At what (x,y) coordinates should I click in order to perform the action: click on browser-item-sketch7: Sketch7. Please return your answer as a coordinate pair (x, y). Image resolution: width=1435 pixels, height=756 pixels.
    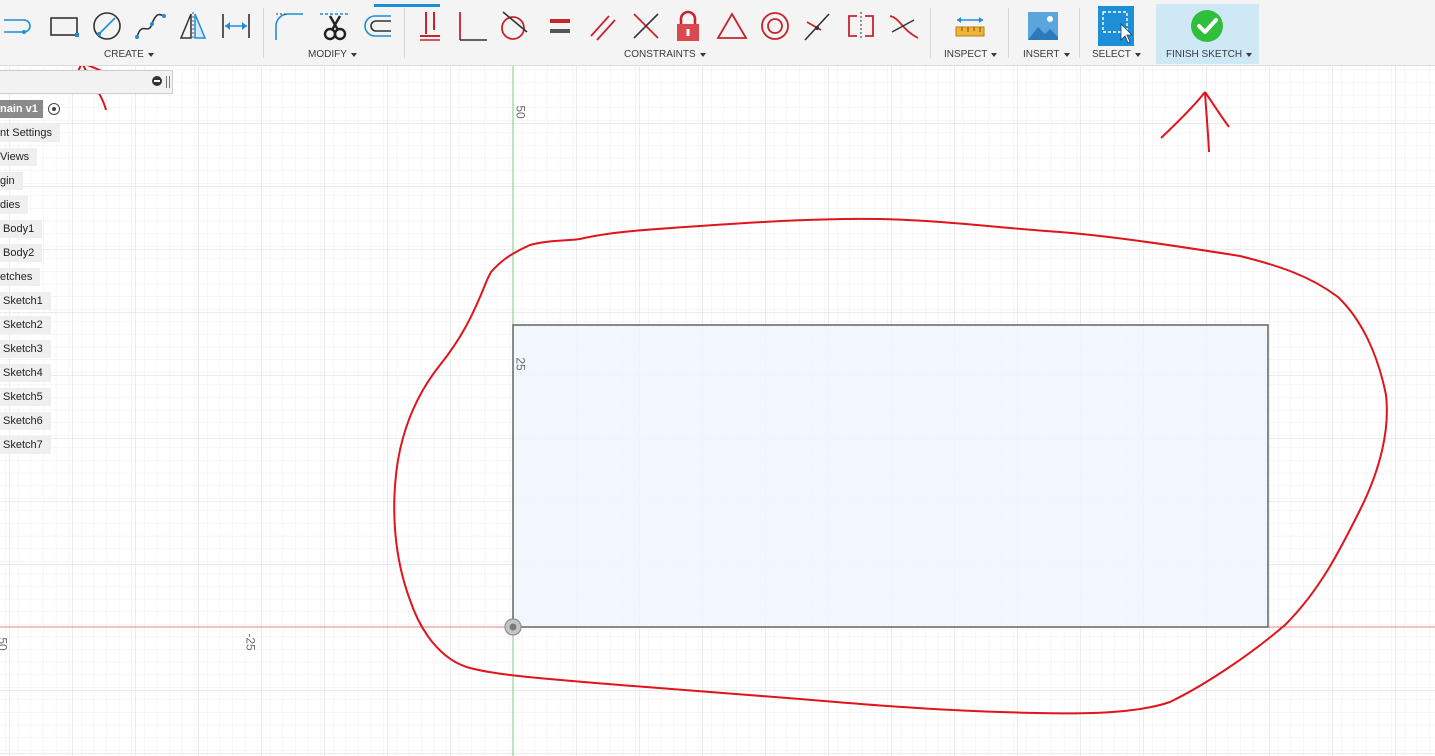
    Looking at the image, I should click on (25, 445).